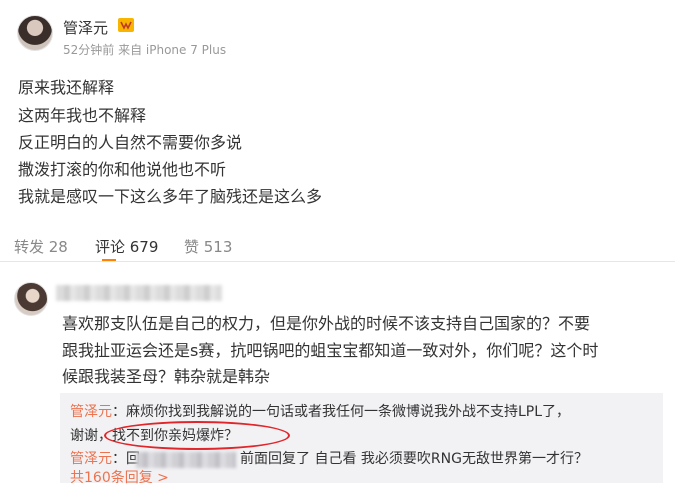 Image resolution: width=675 pixels, height=487 pixels. I want to click on post-text-line: 反正明白的人自然不需要你多说, so click(130, 142).